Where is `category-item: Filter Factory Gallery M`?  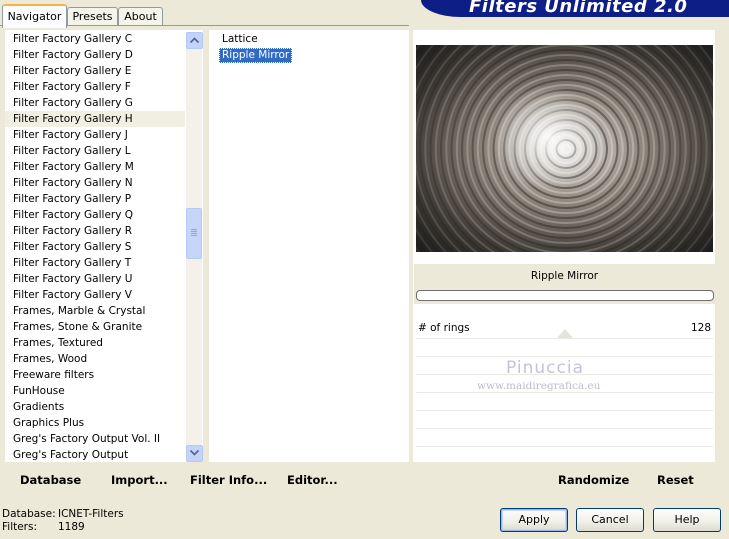 category-item: Filter Factory Gallery M is located at coordinates (95, 167).